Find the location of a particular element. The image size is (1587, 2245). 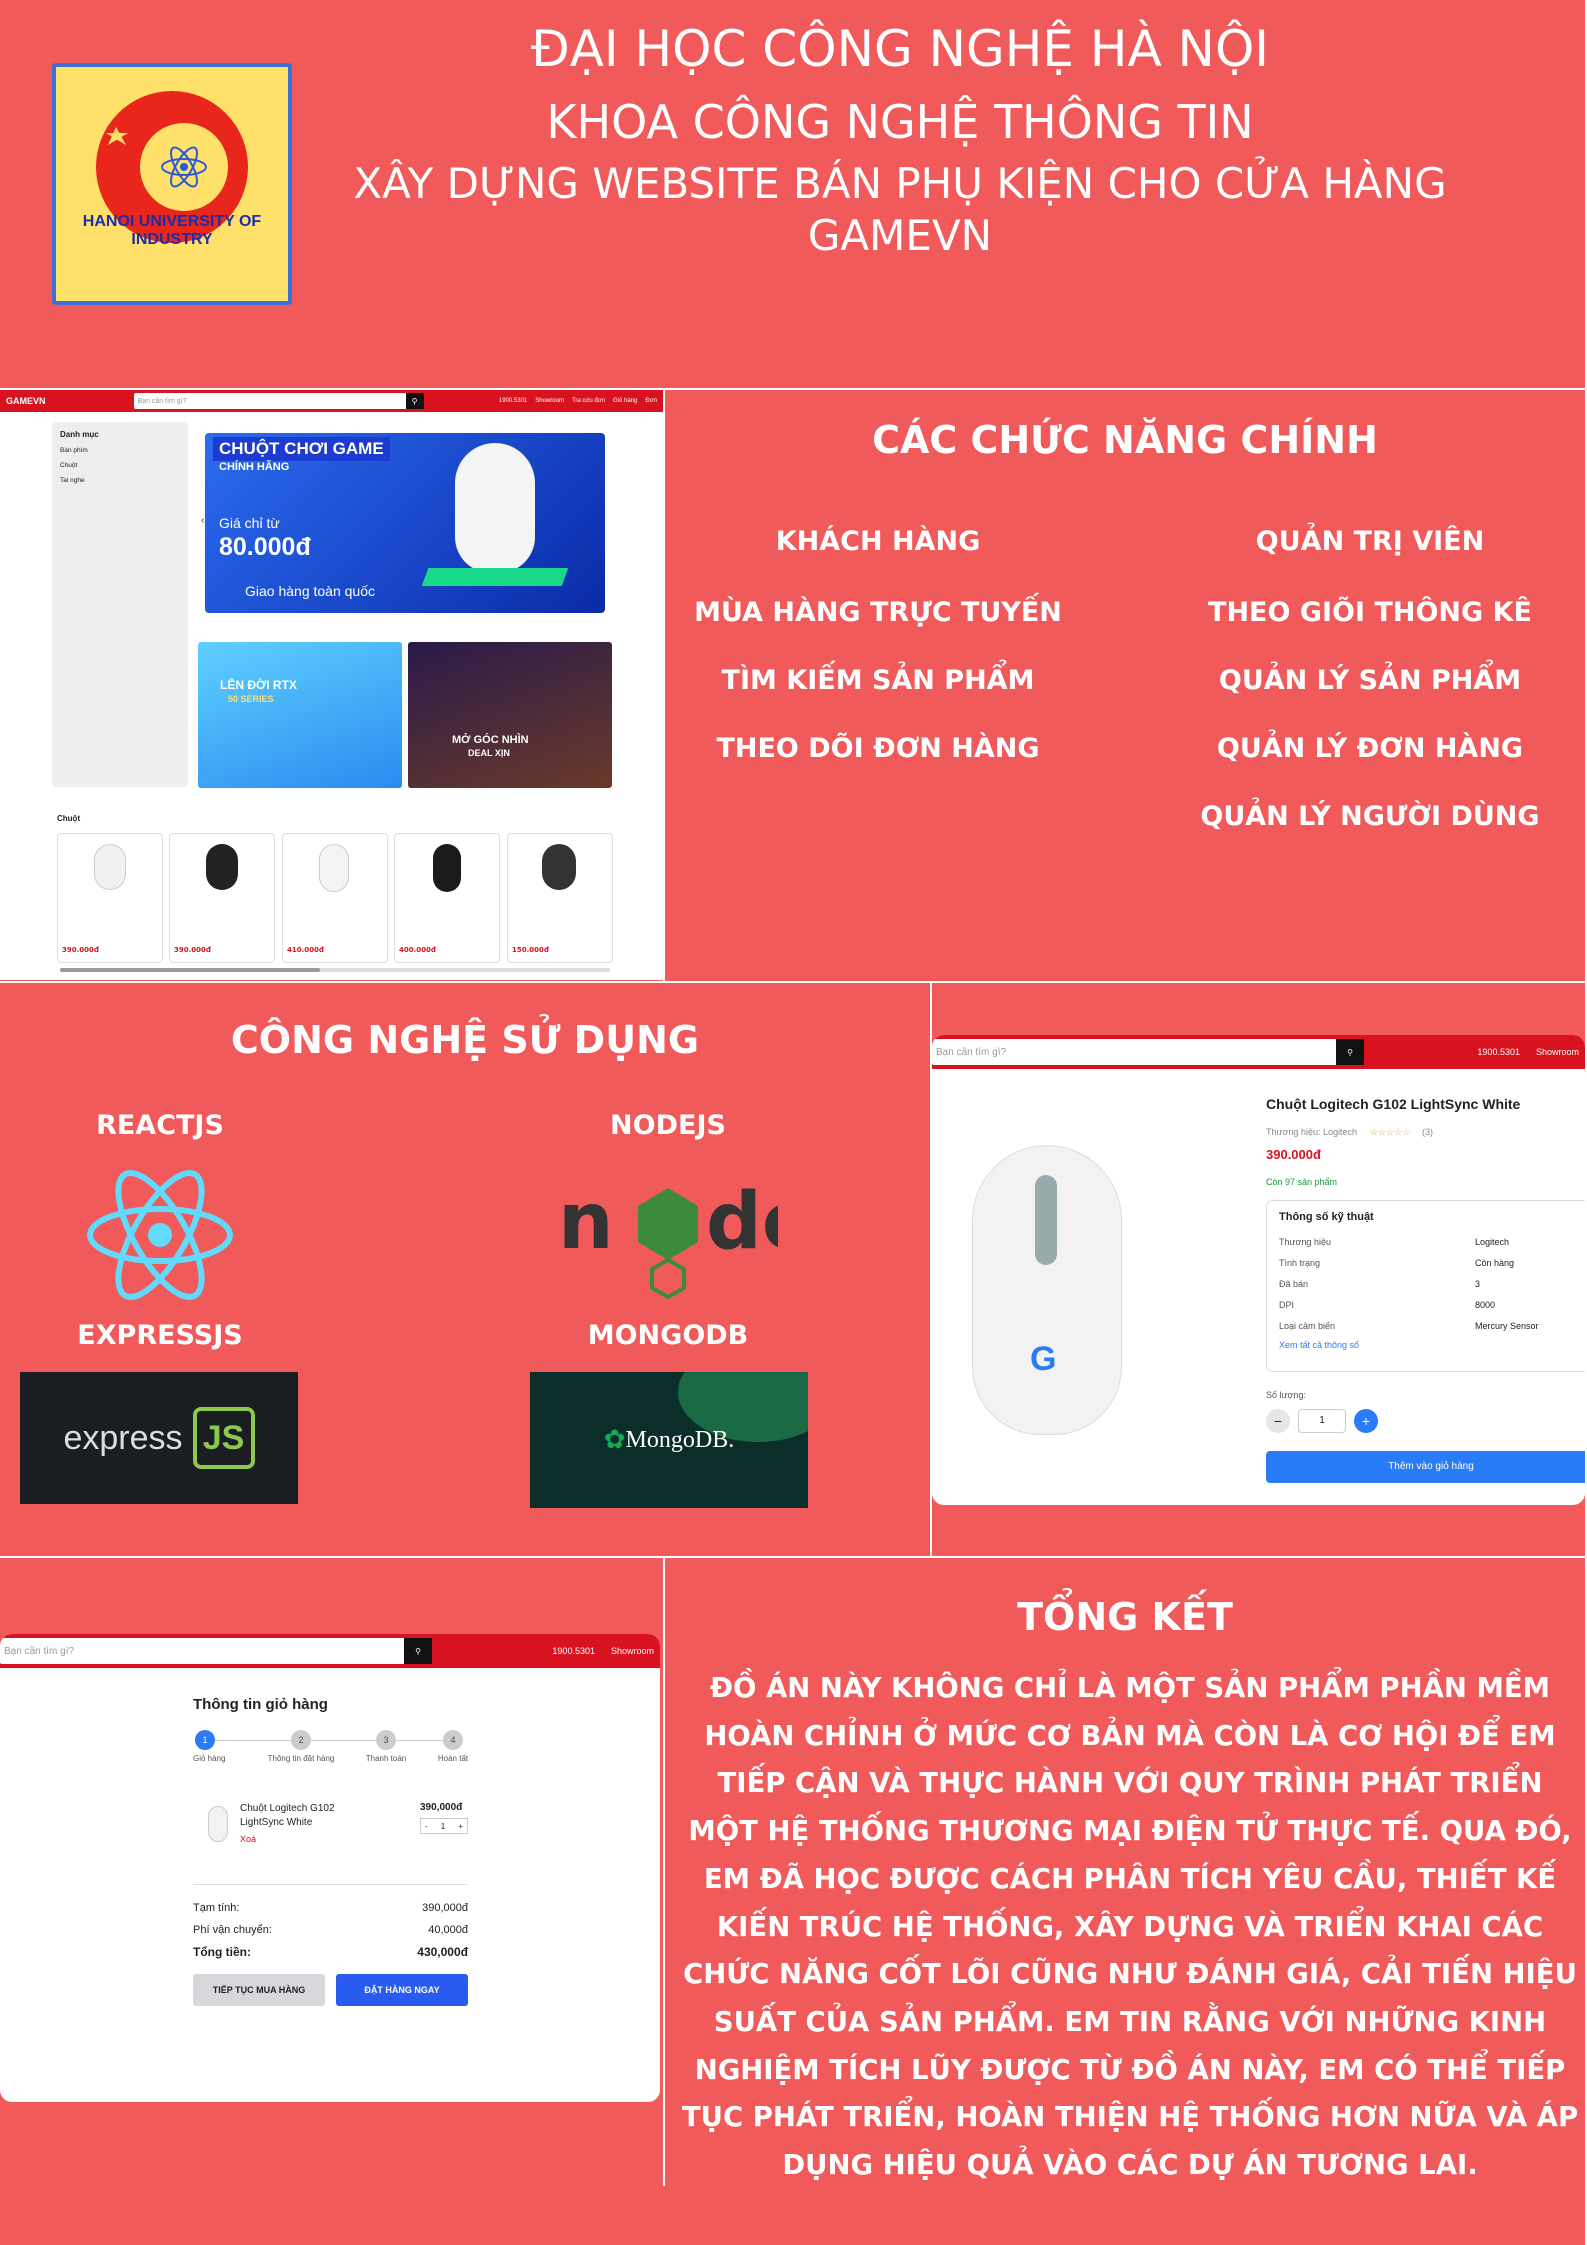

node-logo-icon: n de is located at coordinates (668, 1238).